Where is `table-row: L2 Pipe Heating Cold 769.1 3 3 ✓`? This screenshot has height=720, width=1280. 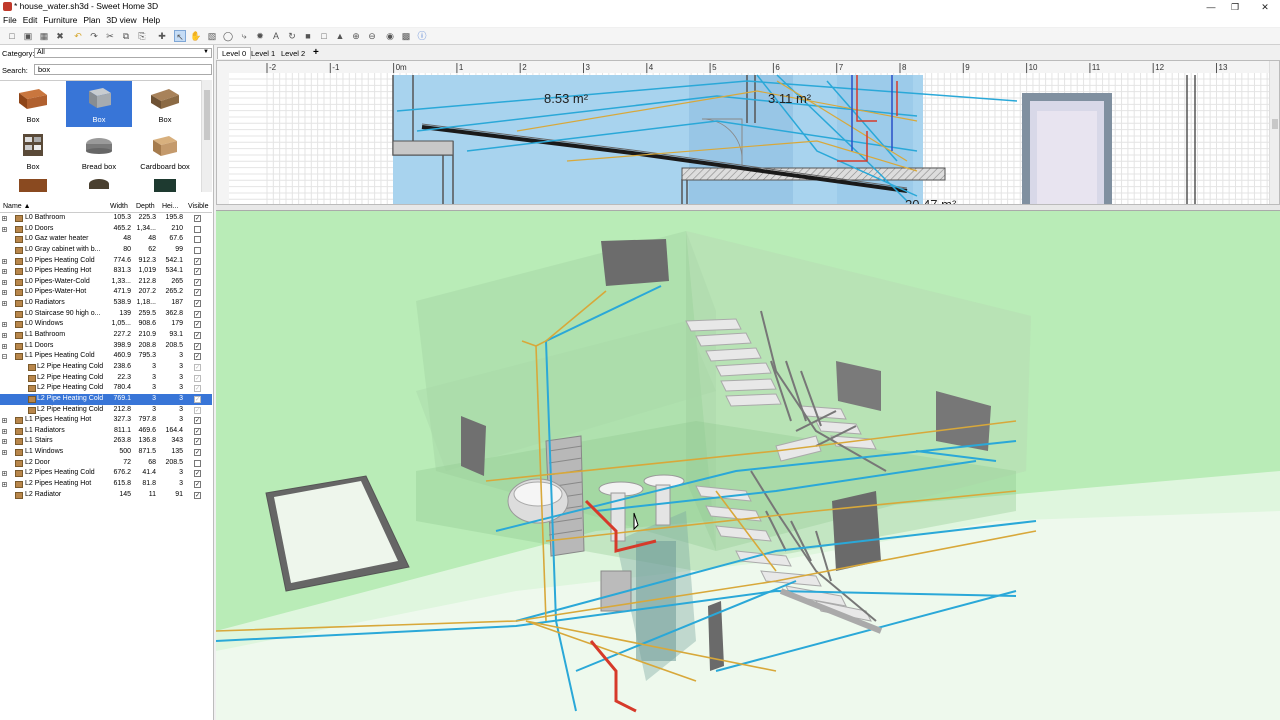 table-row: L2 Pipe Heating Cold 769.1 3 3 ✓ is located at coordinates (106, 399).